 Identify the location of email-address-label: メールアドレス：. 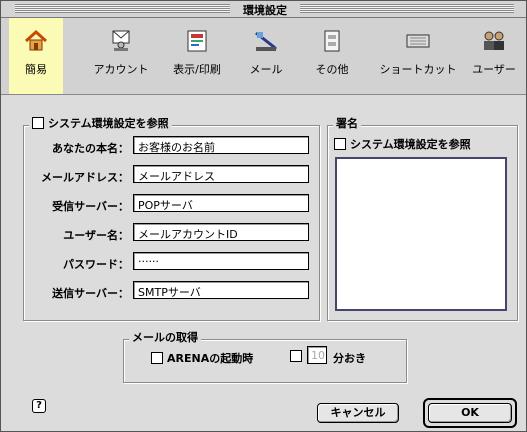
(85, 177).